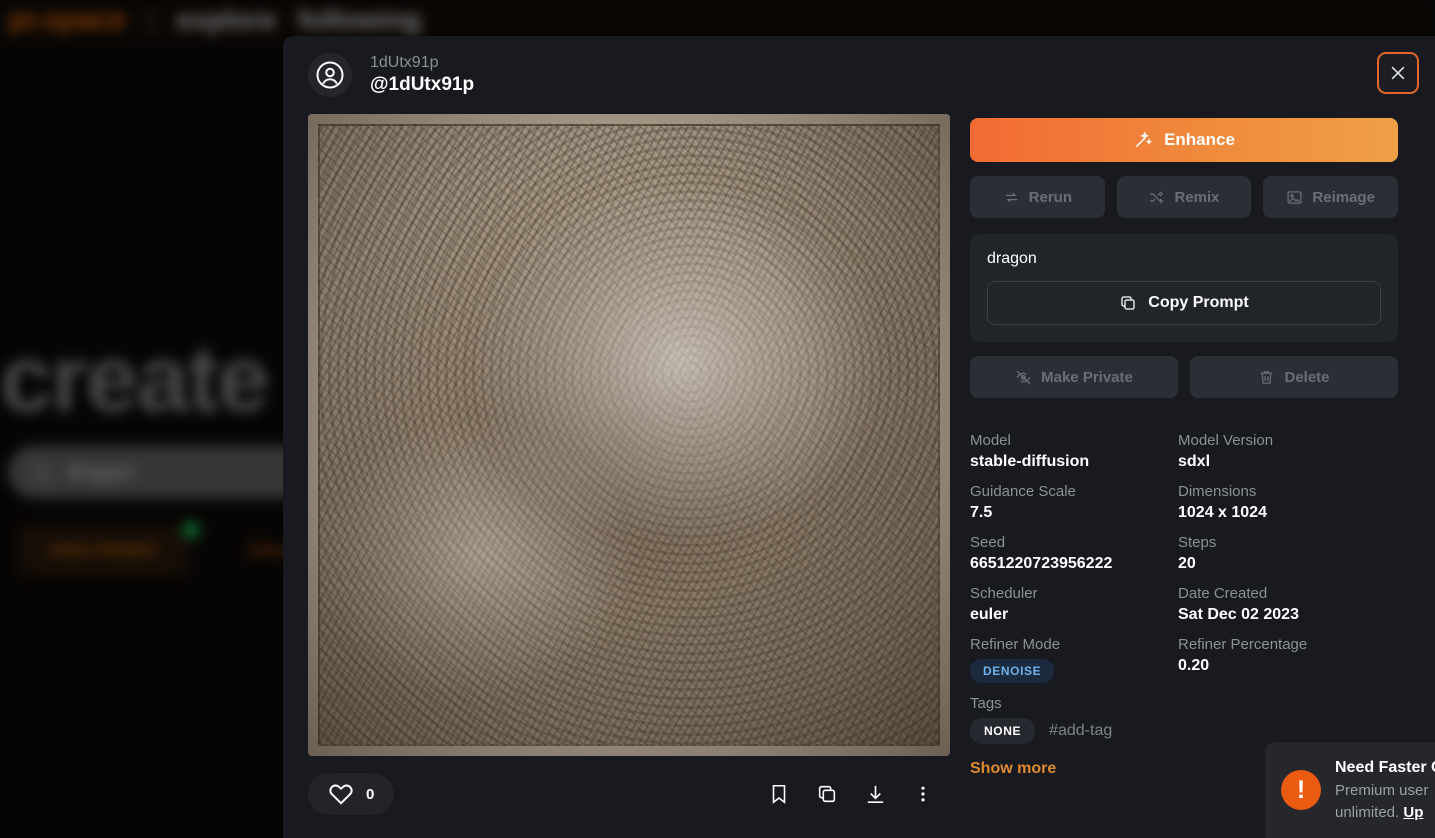 This screenshot has width=1435, height=838. I want to click on meta-label: Dimensions, so click(1217, 491).